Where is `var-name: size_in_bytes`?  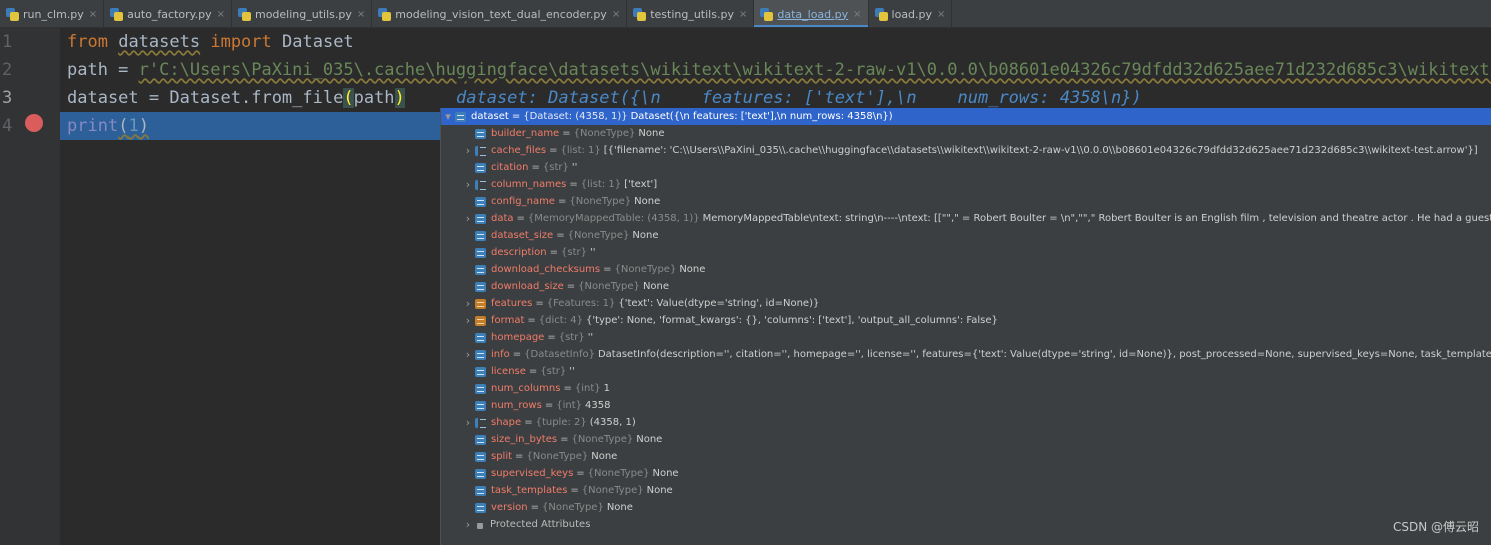 var-name: size_in_bytes is located at coordinates (524, 439).